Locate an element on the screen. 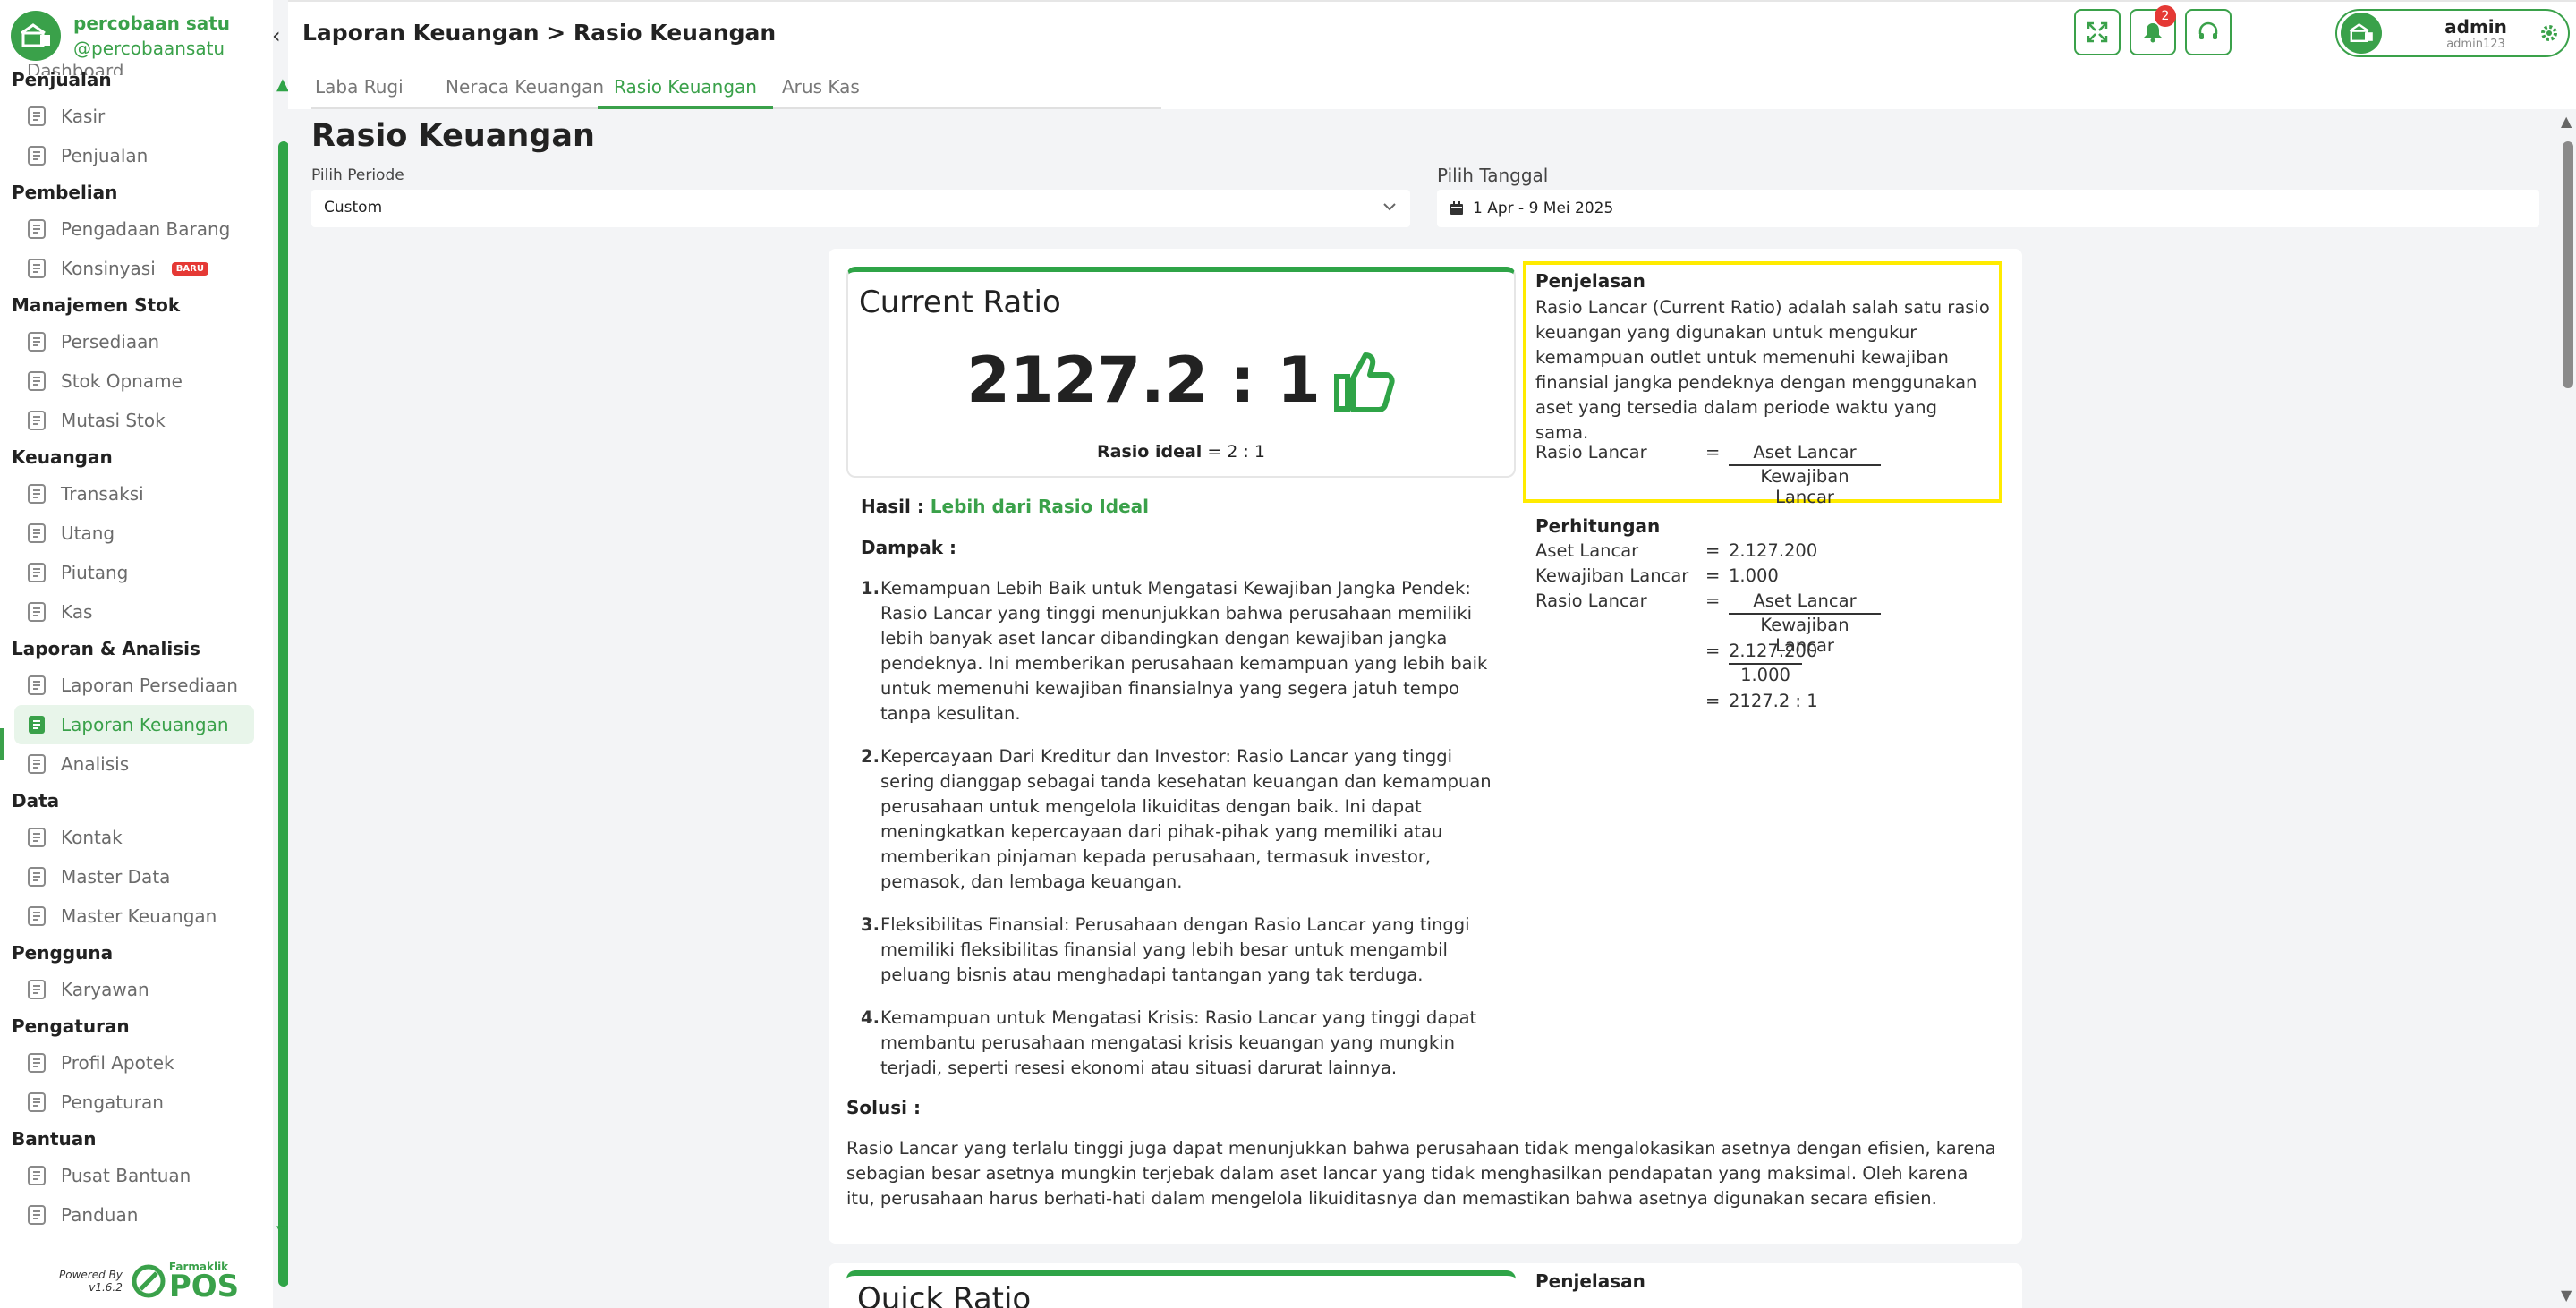 This screenshot has height=1308, width=2576. calc-fraction-2: 2.127.200 1.000 is located at coordinates (1773, 663).